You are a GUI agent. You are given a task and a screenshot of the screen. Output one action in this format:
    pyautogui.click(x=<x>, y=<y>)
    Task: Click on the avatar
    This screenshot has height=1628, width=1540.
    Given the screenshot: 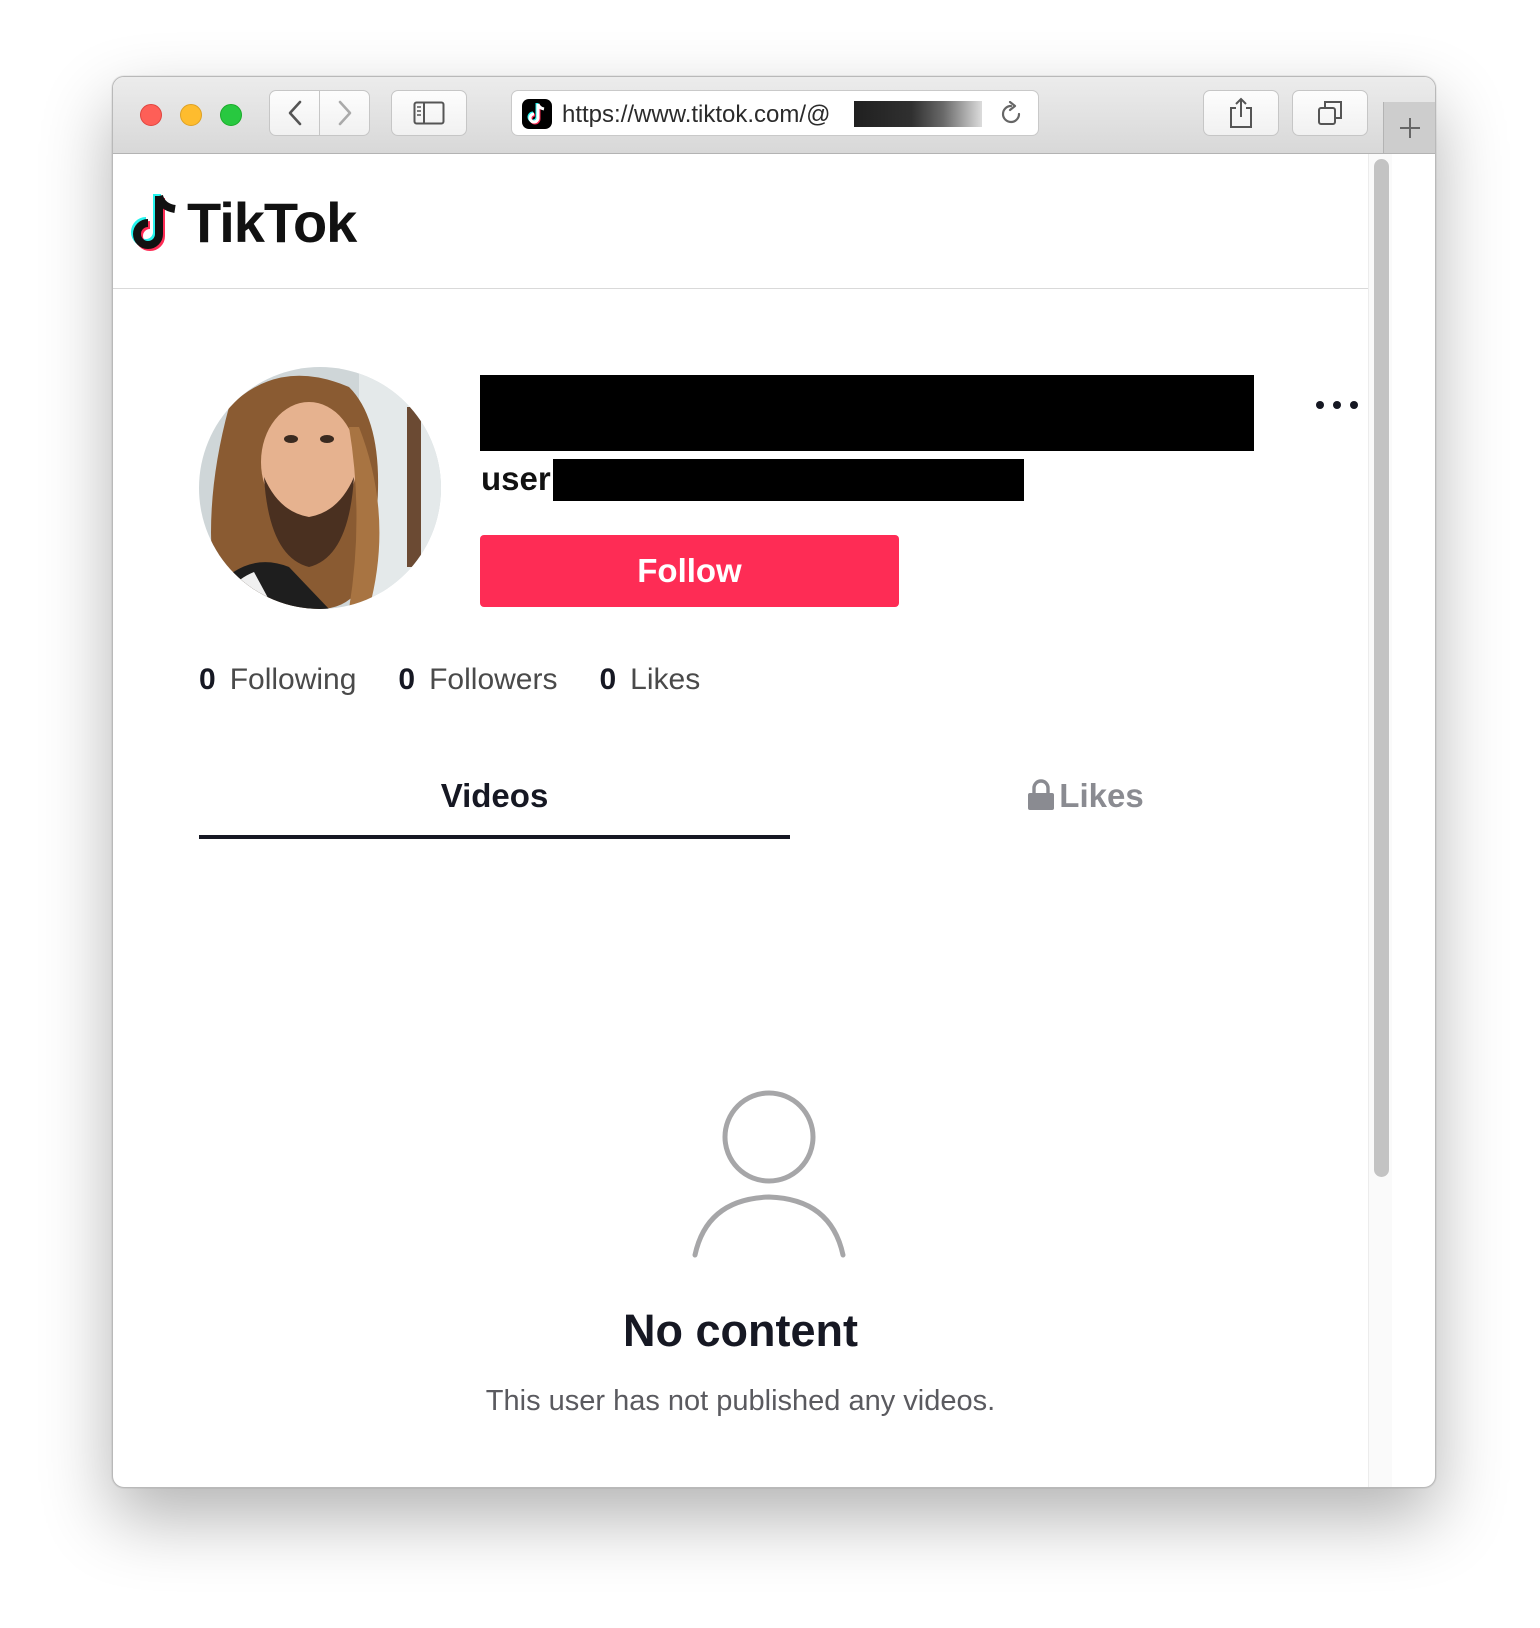 What is the action you would take?
    pyautogui.click(x=320, y=488)
    